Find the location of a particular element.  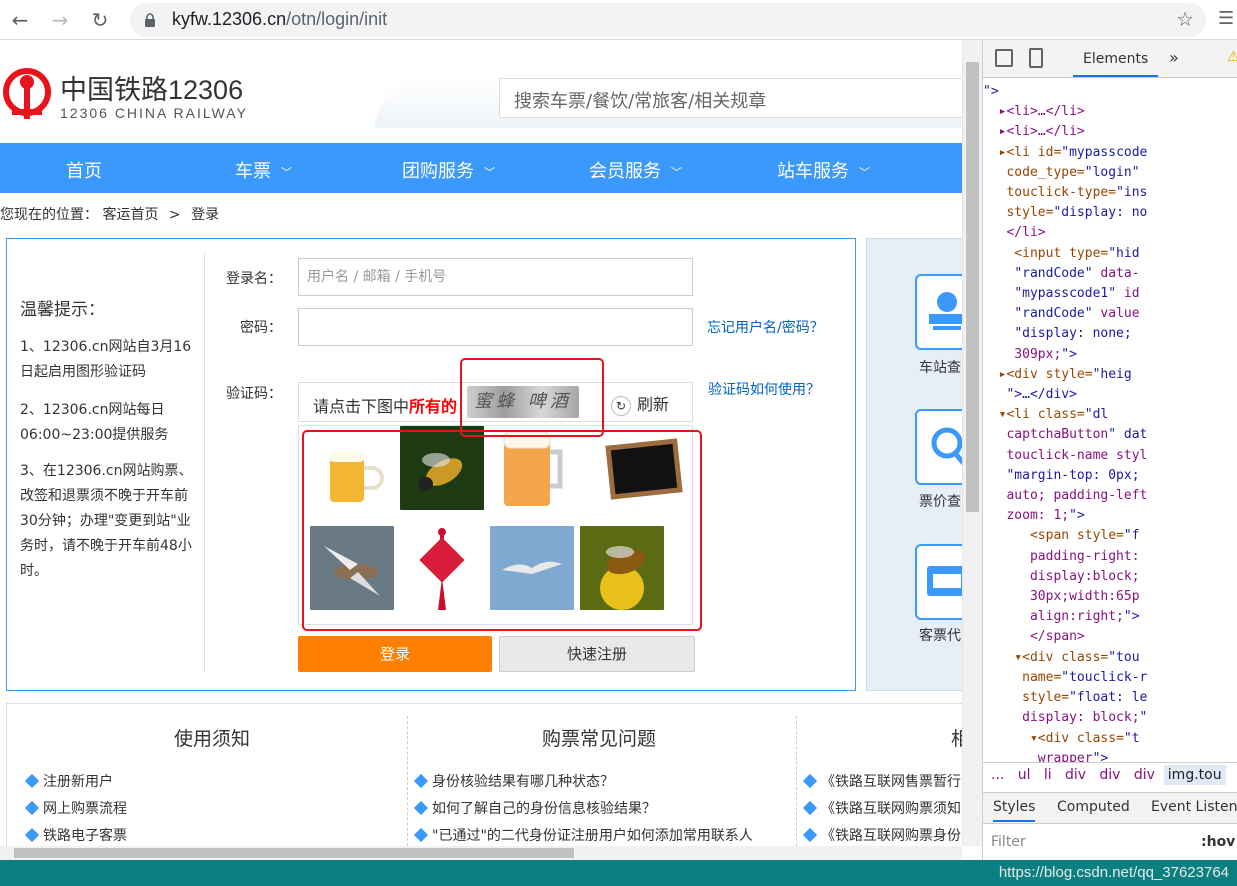

dom-tree-line: touclick-name styl is located at coordinates (1110, 456).